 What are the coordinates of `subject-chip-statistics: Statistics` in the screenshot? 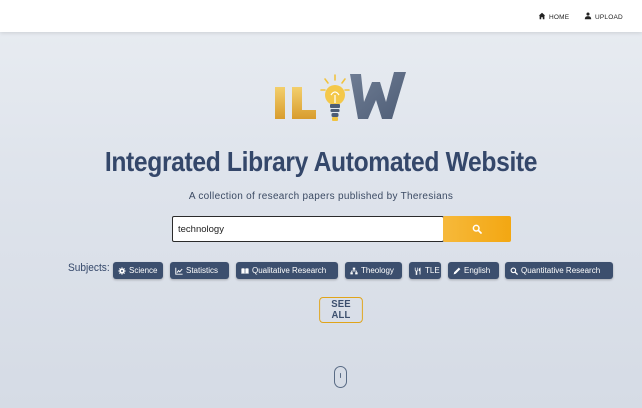 It's located at (199, 270).